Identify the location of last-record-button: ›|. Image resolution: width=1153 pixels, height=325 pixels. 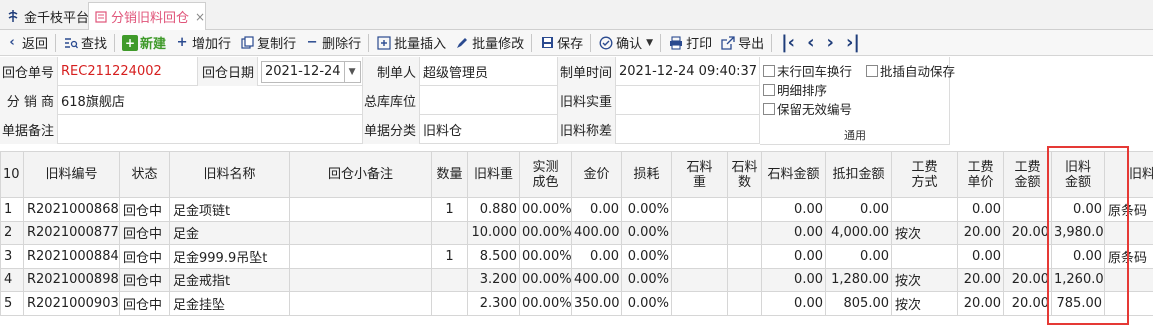
(853, 43).